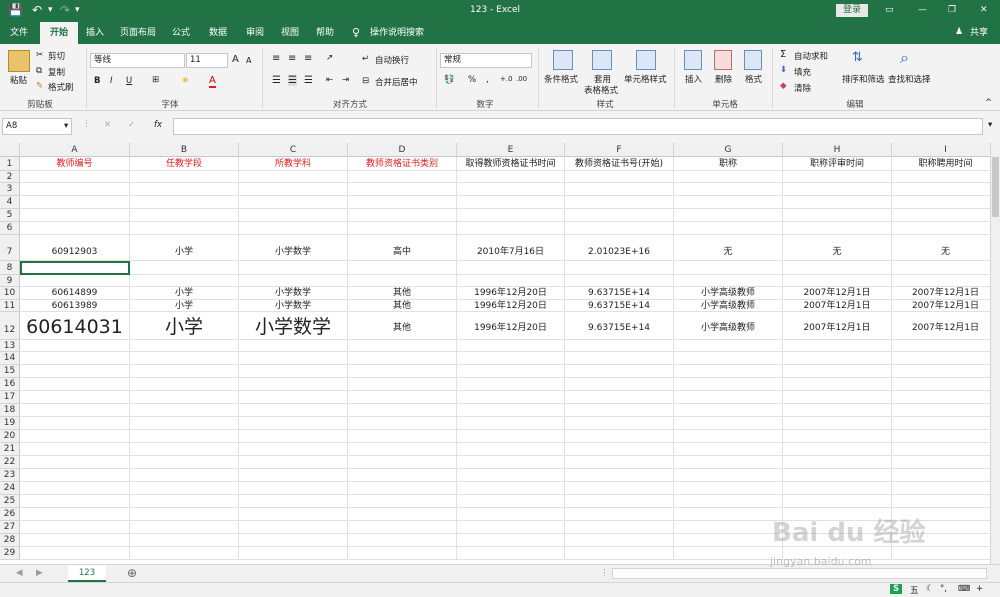  Describe the element at coordinates (97, 81) in the screenshot. I see `bold-button: B` at that location.